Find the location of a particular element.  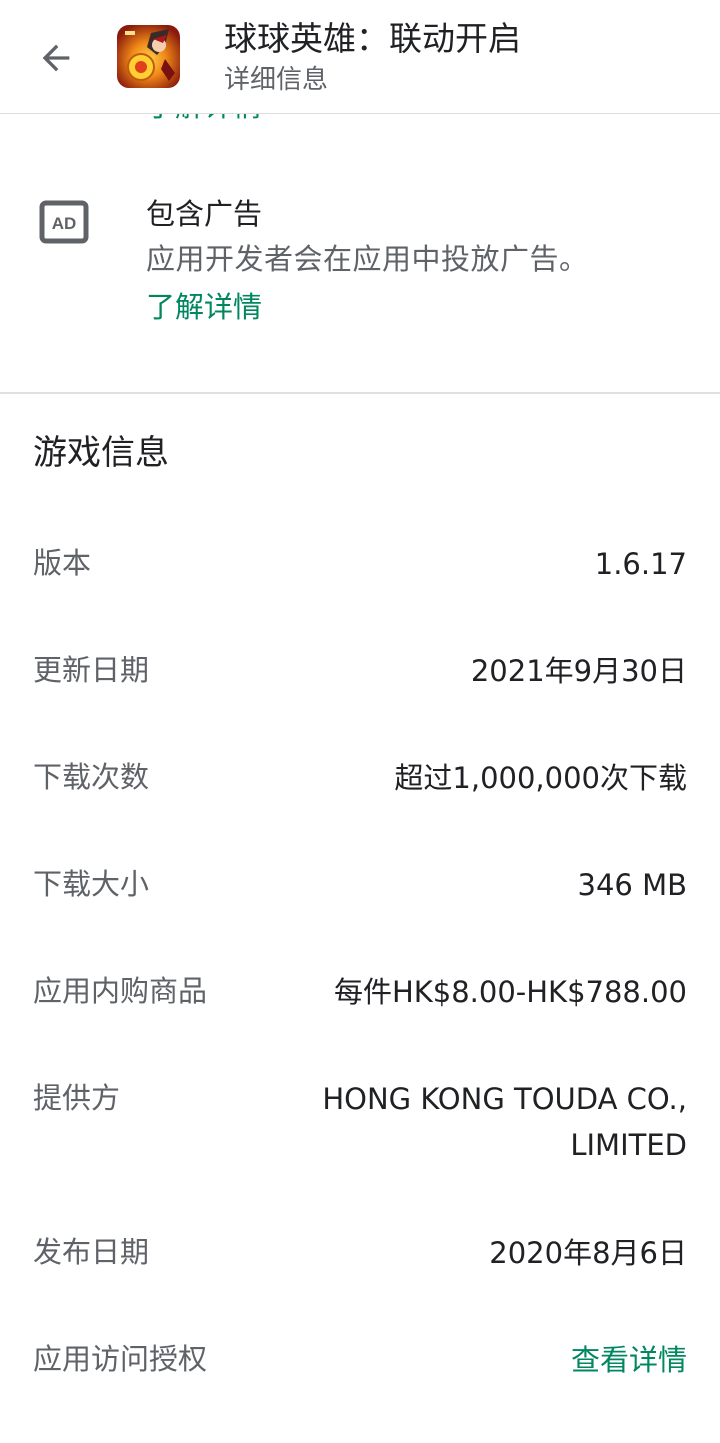

view-permissions-link: 查看详情 is located at coordinates (629, 1360).